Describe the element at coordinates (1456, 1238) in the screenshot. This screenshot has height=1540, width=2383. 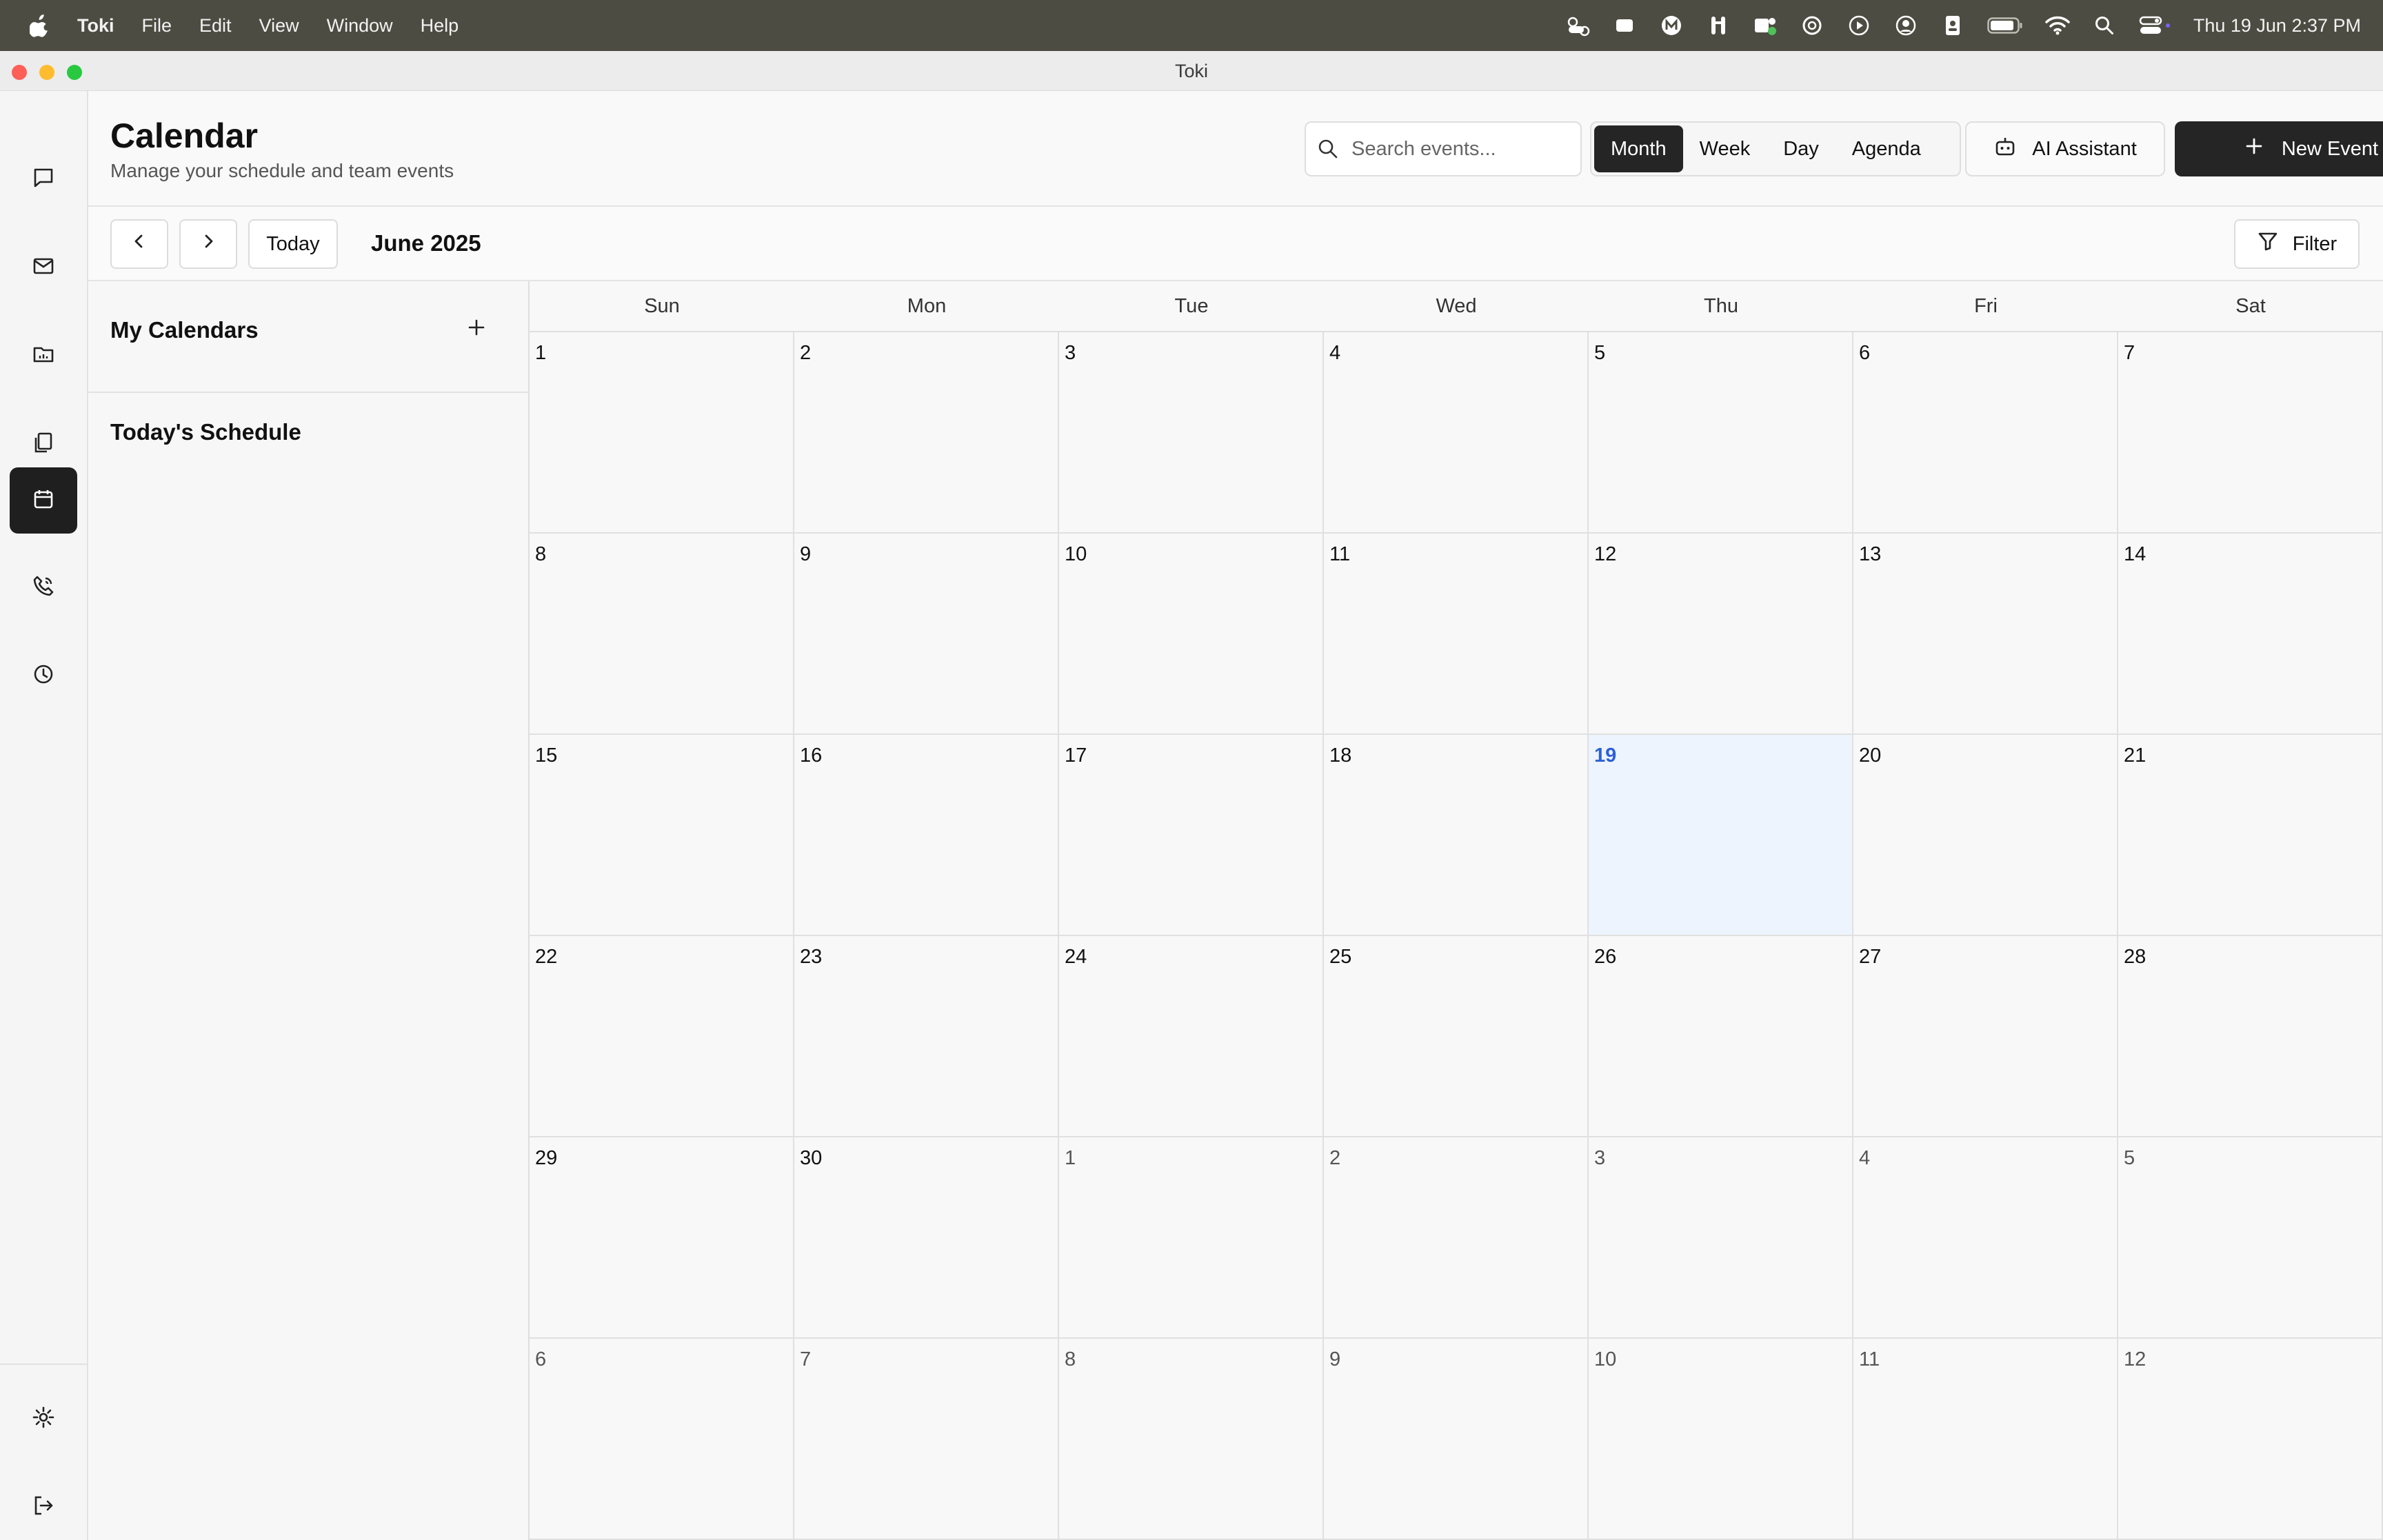
I see `day-cell-next-month: 2` at that location.